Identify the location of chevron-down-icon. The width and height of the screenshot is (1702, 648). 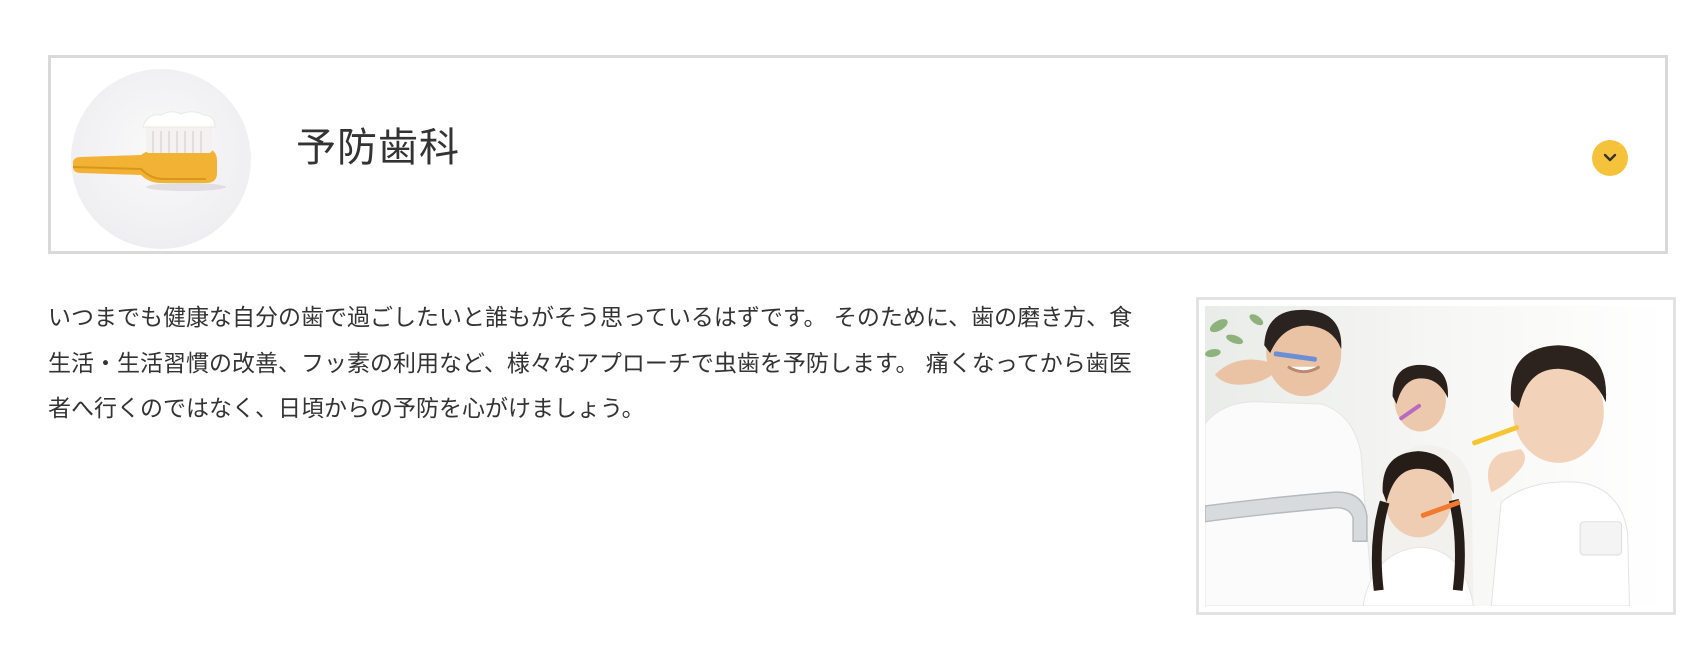
(1610, 157).